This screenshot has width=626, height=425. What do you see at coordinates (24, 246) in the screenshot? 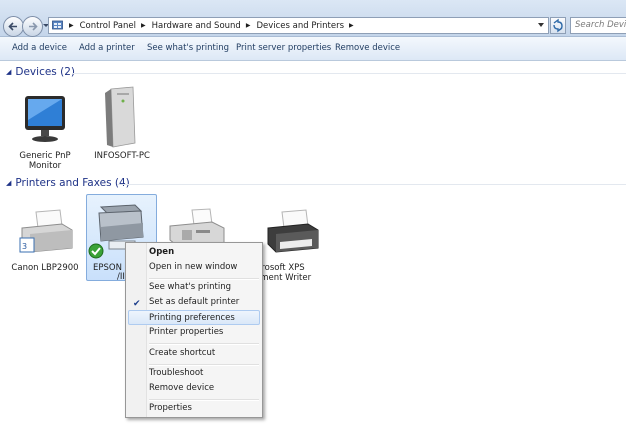
I see `svg-text: 3` at bounding box center [24, 246].